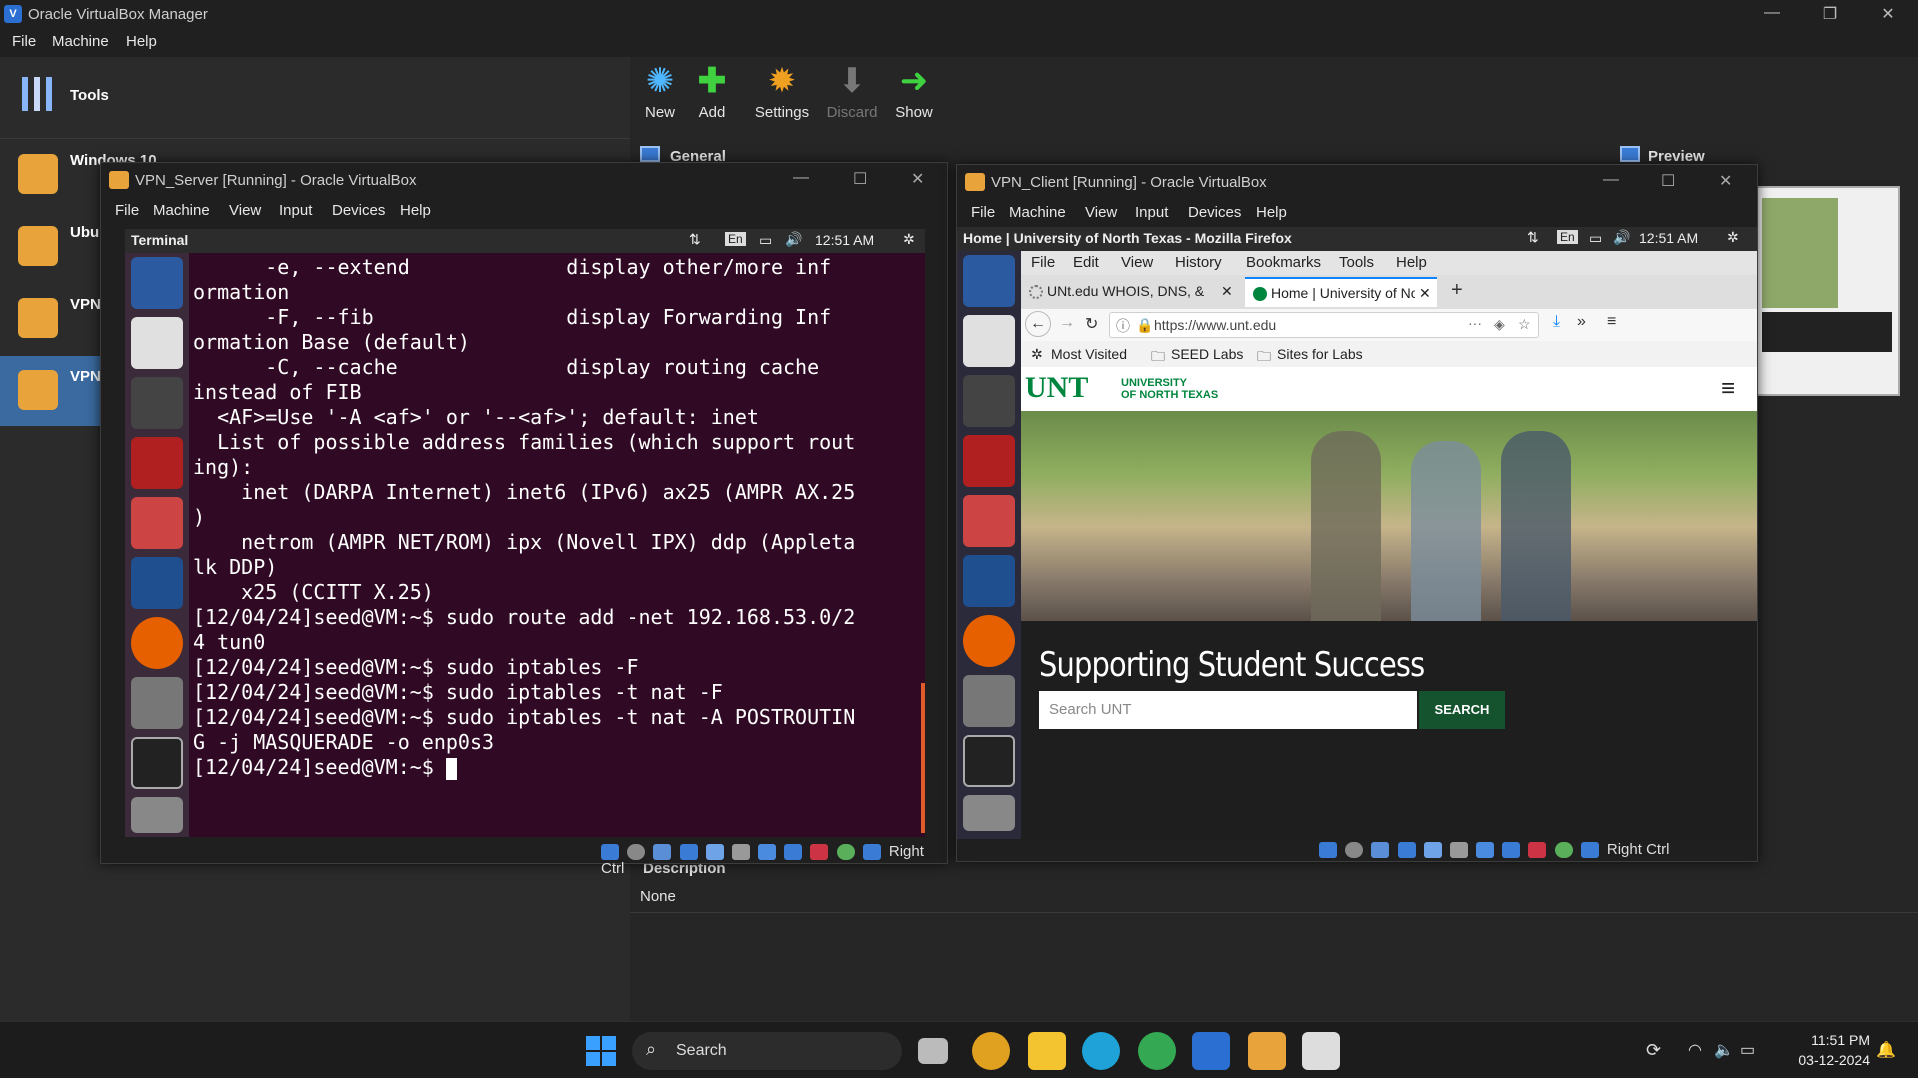 This screenshot has width=1918, height=1078. I want to click on sync-icon: ⟳, so click(1653, 1050).